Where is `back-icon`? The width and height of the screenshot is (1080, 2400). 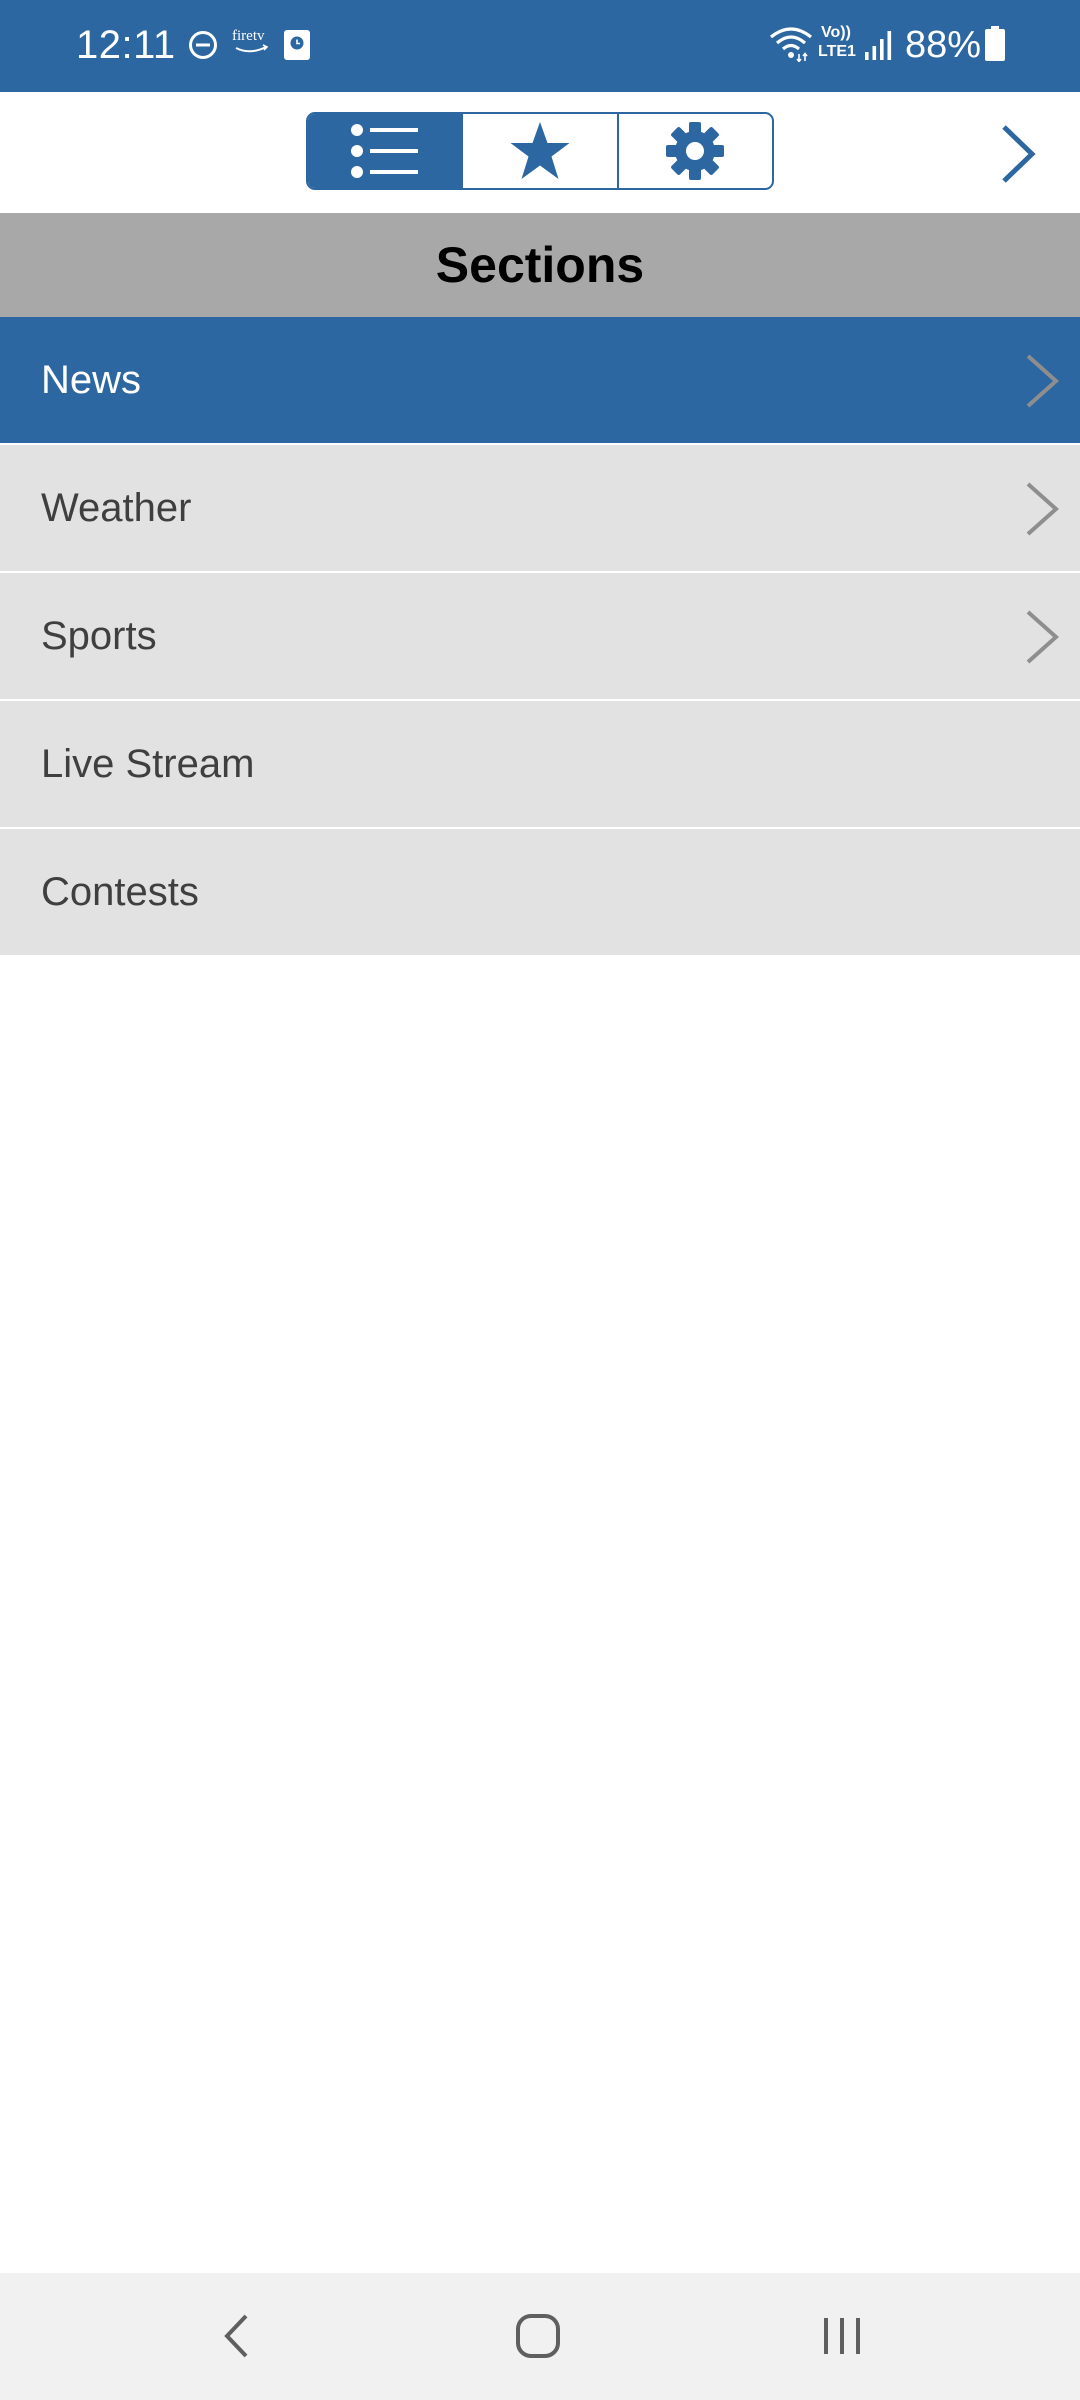
back-icon is located at coordinates (236, 2336).